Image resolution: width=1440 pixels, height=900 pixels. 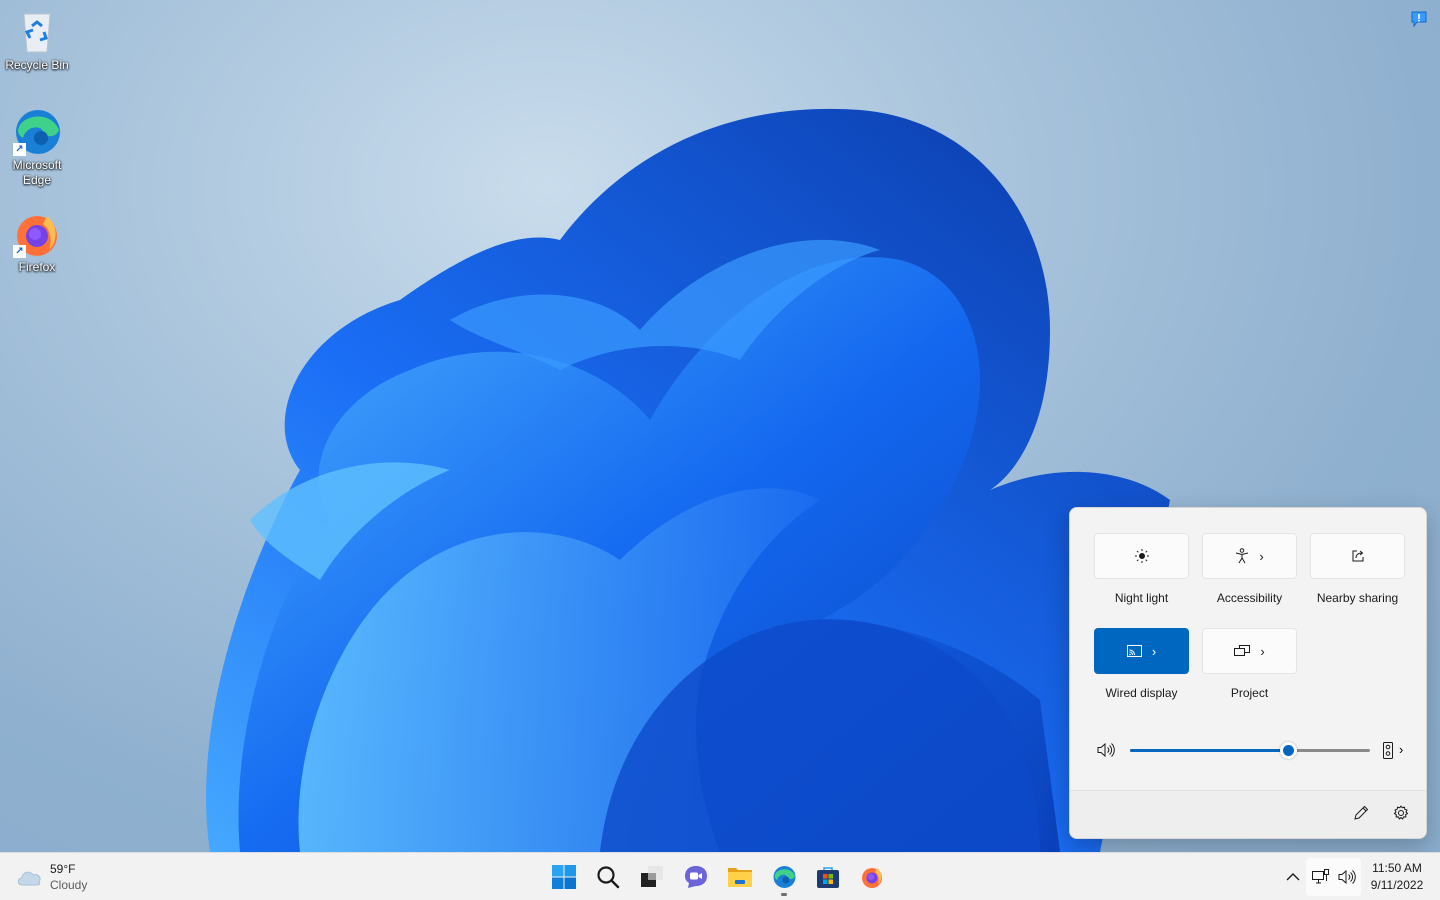 I want to click on wired-display-button: ›, so click(x=1141, y=651).